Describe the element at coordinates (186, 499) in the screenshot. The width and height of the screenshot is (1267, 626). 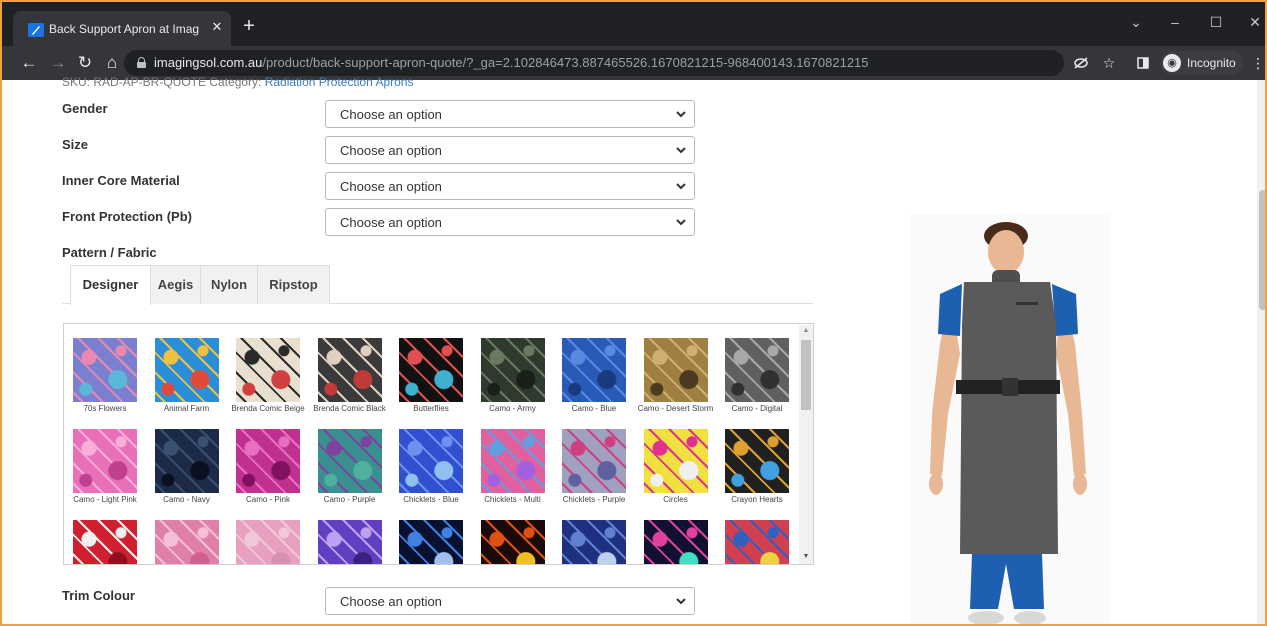
I see `swatch-name: Camo - Navy` at that location.